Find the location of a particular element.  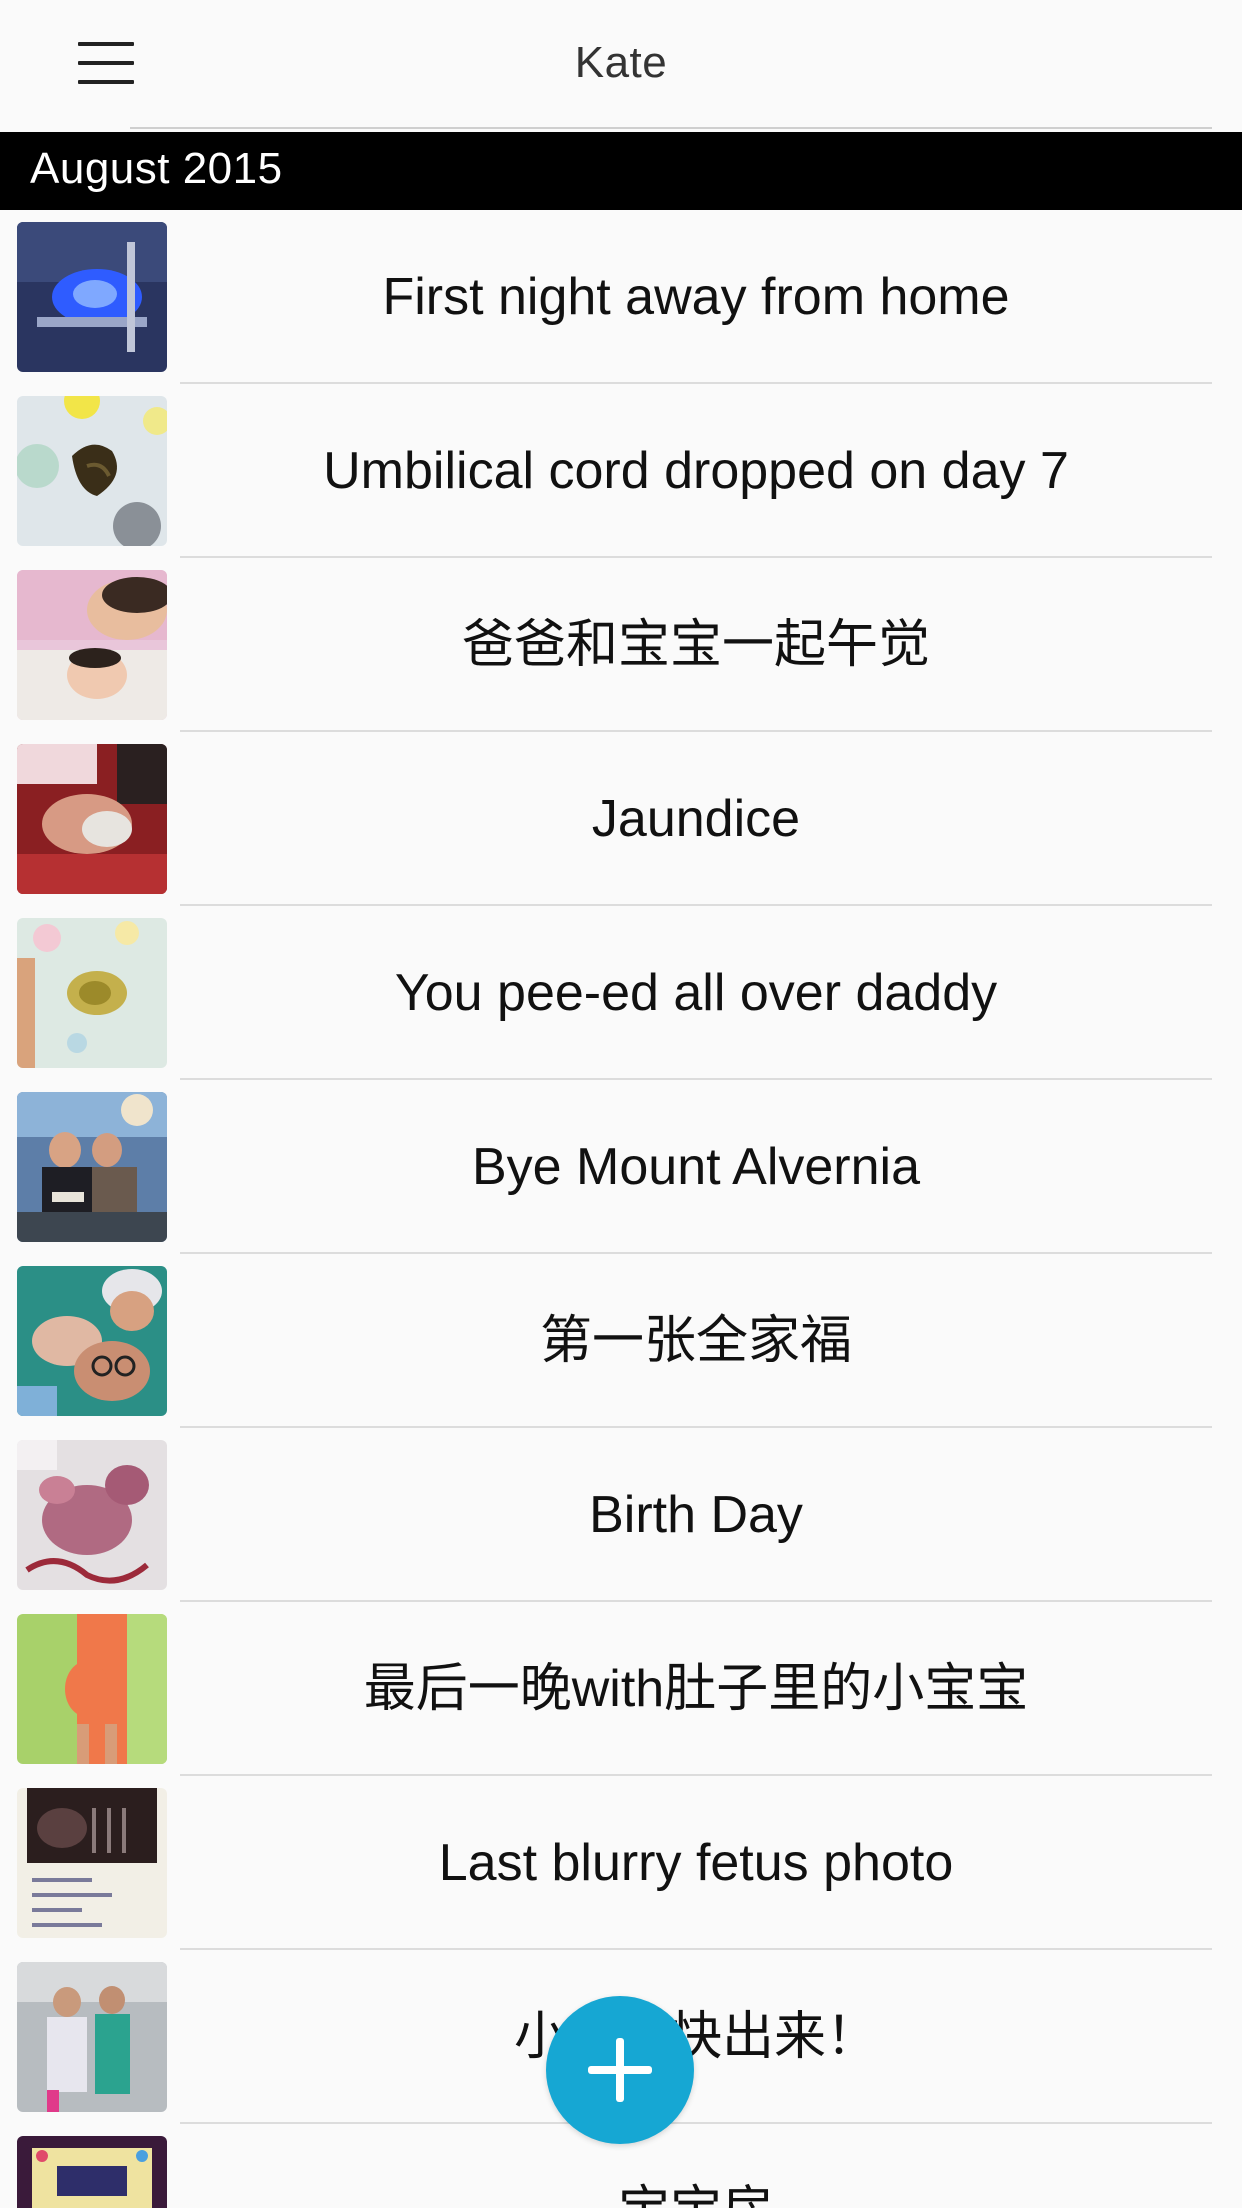

entry-title: Jaundice is located at coordinates (696, 819).